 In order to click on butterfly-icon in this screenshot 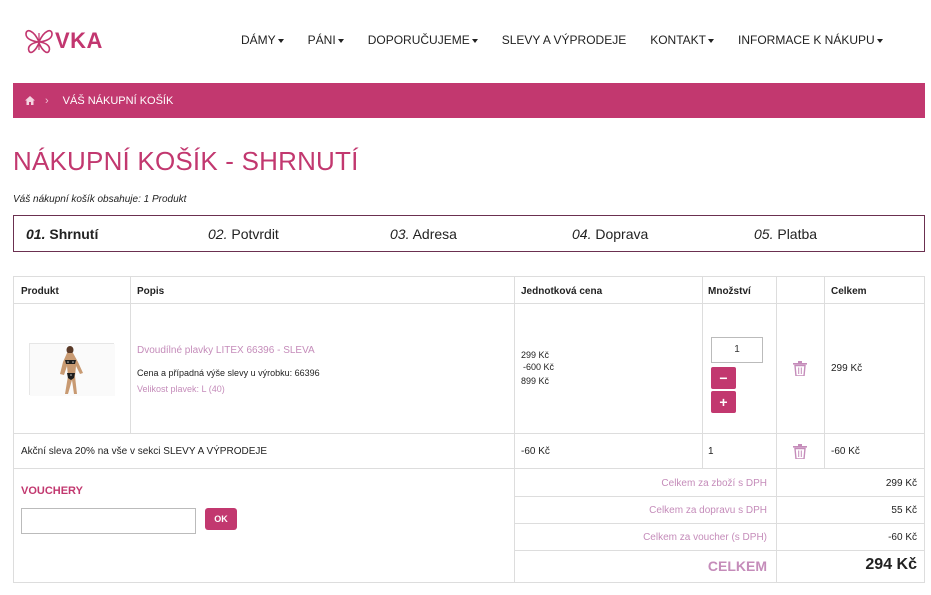, I will do `click(39, 41)`.